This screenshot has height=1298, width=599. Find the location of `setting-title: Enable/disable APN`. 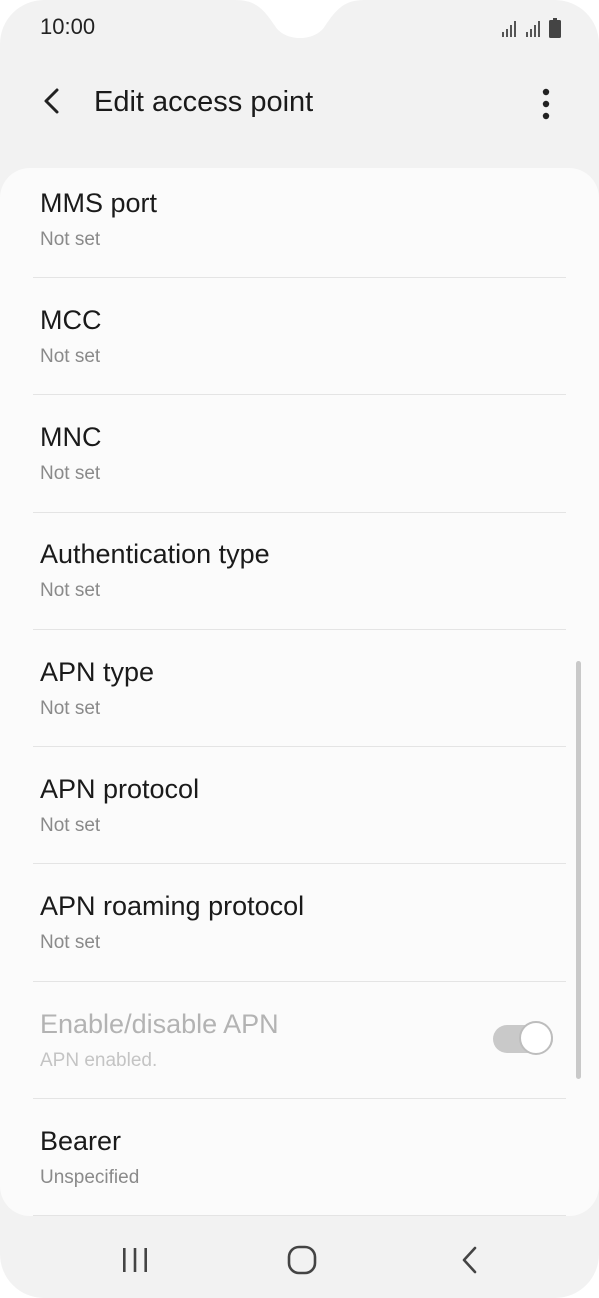

setting-title: Enable/disable APN is located at coordinates (159, 1024).